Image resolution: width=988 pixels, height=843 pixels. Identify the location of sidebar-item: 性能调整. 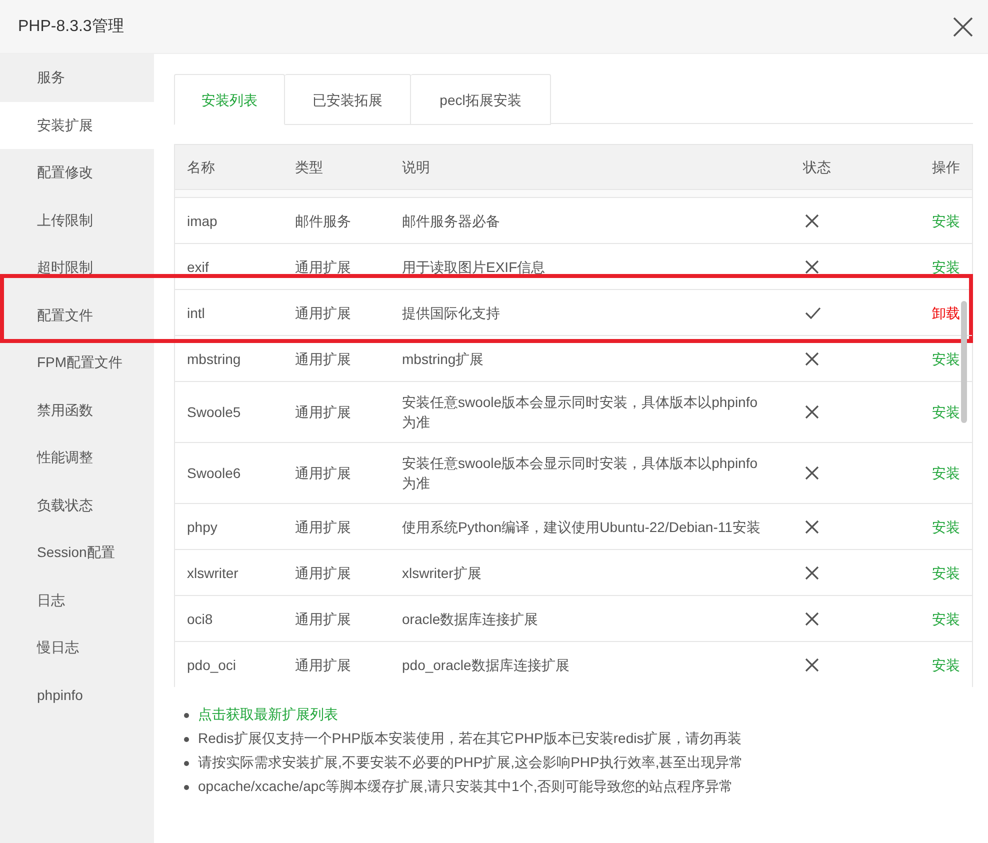
(77, 458).